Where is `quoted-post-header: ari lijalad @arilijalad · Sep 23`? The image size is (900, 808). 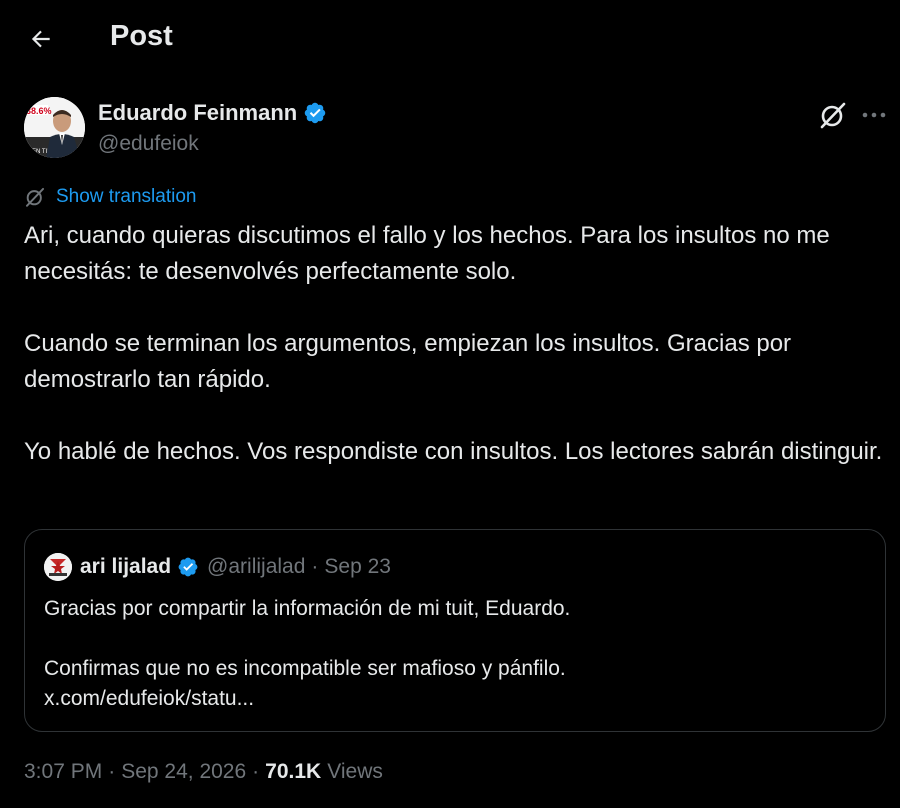
quoted-post-header: ari lijalad @arilijalad · Sep 23 is located at coordinates (217, 567).